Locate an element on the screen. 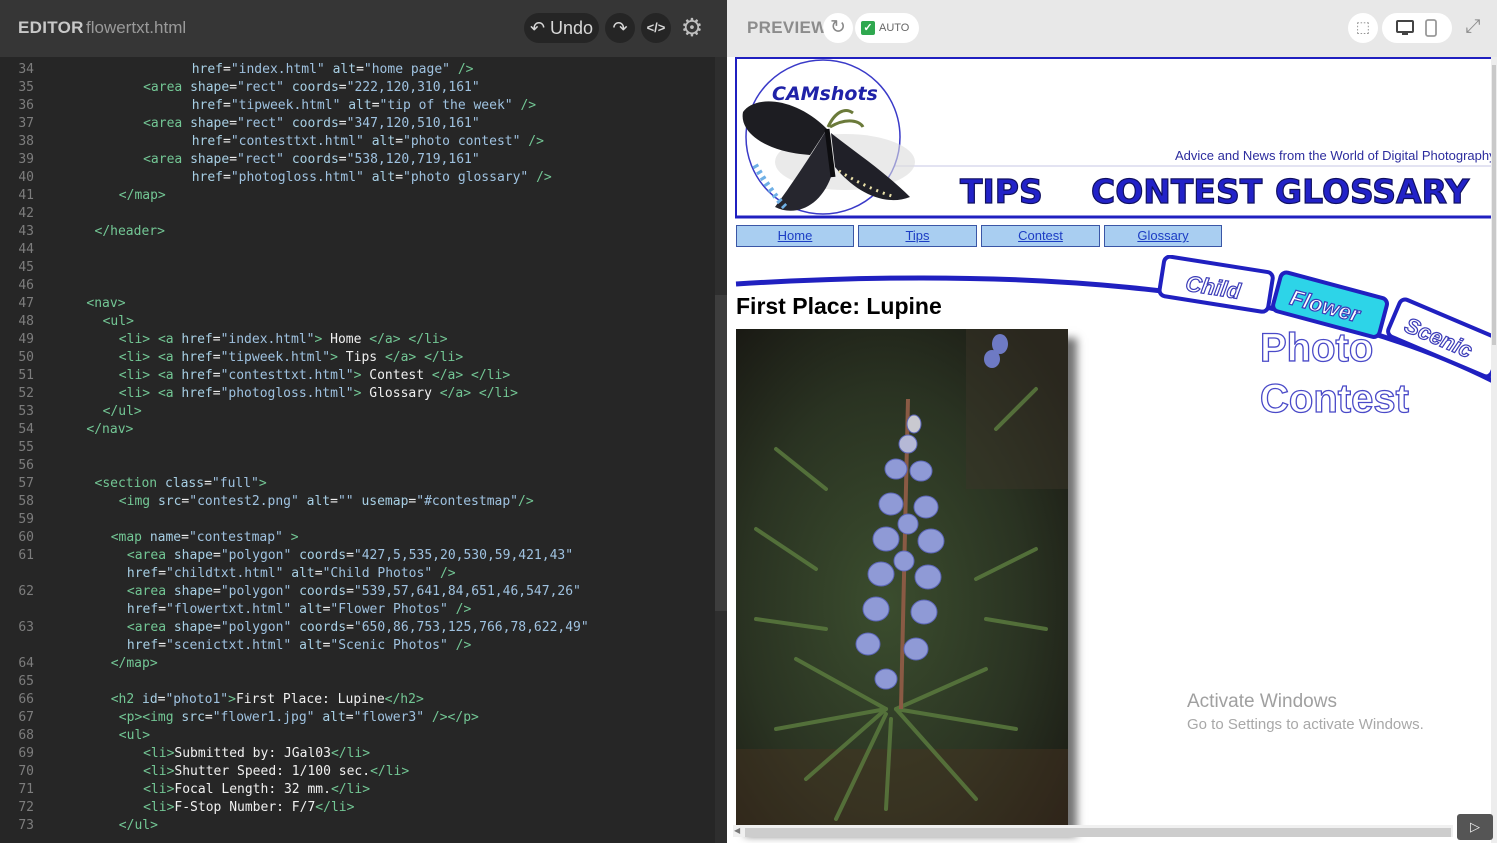 This screenshot has width=1497, height=843. desktop-icon is located at coordinates (1405, 28).